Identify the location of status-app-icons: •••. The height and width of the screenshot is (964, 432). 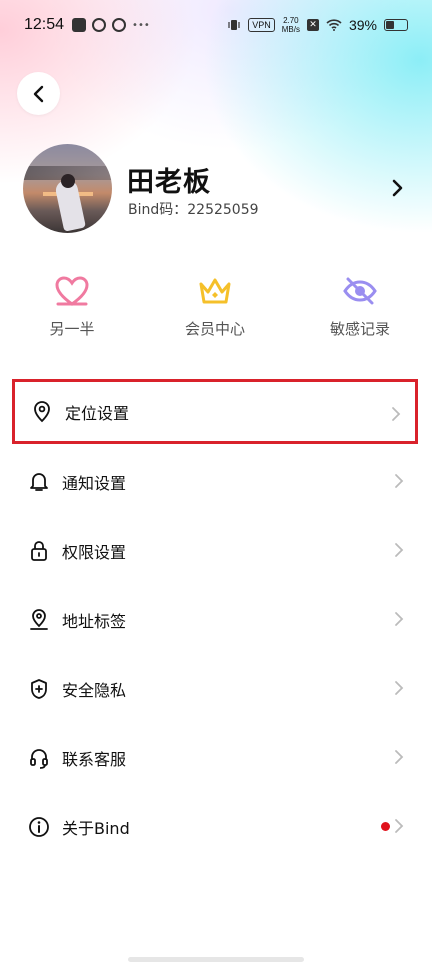
(111, 25).